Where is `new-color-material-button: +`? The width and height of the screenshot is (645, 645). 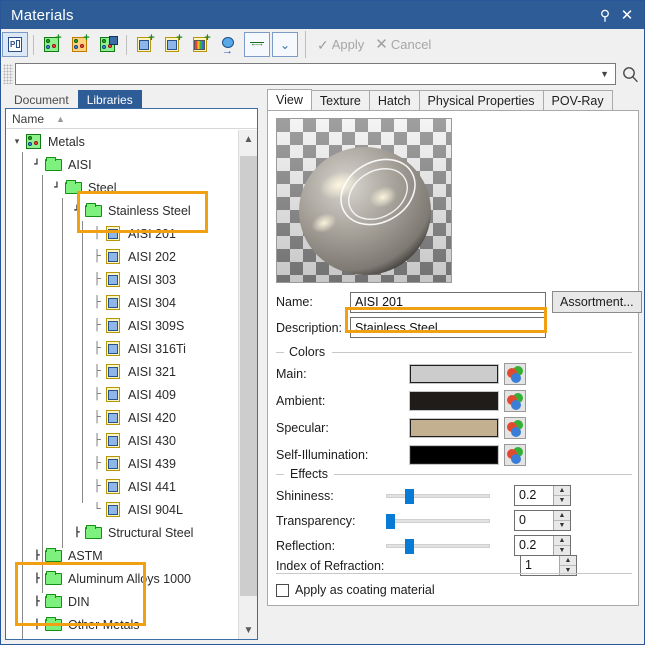 new-color-material-button: + is located at coordinates (201, 44).